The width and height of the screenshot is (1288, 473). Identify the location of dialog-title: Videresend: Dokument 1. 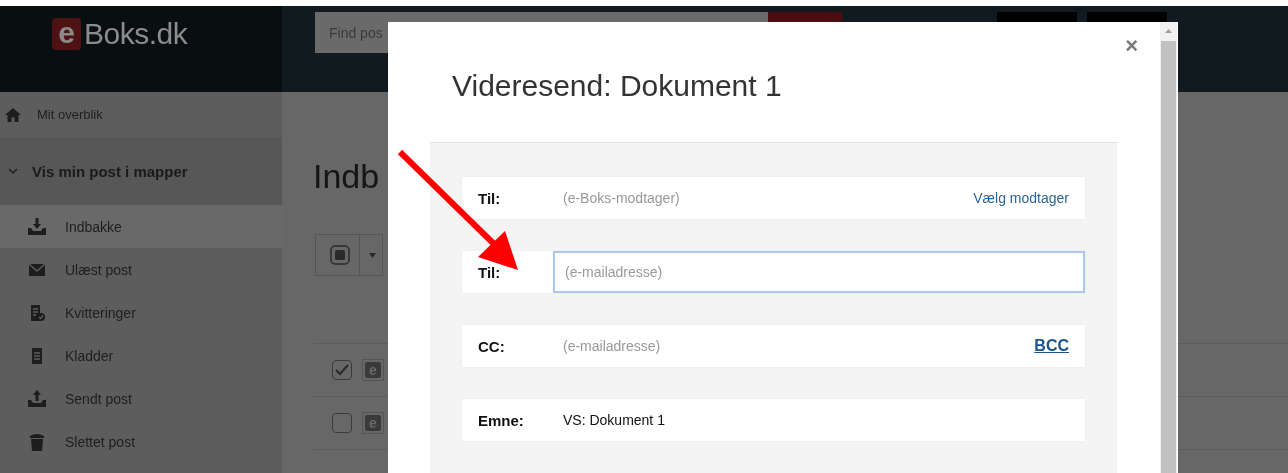
(617, 86).